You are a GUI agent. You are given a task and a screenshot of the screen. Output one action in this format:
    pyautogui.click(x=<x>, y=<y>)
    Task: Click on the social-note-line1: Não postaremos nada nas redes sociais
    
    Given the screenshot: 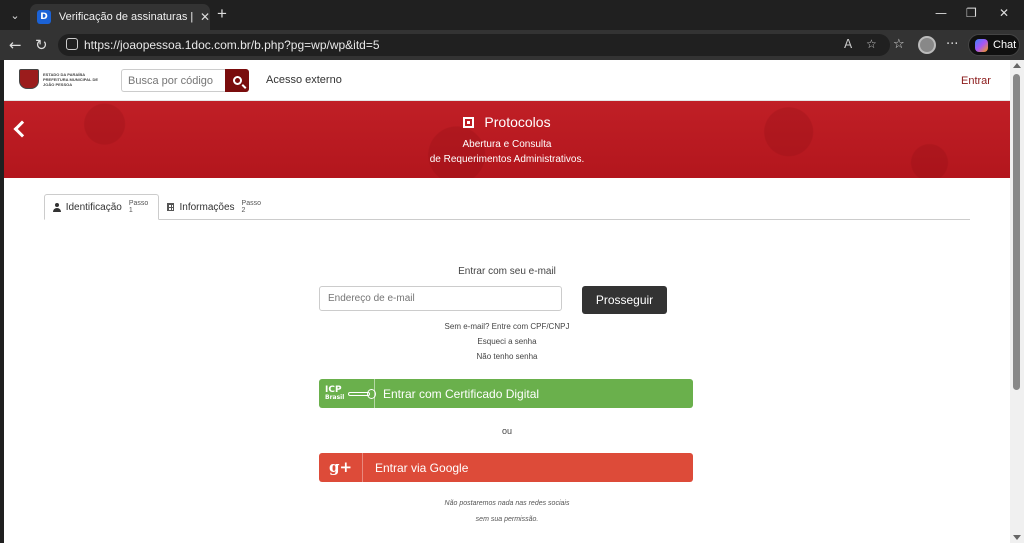 What is the action you would take?
    pyautogui.click(x=507, y=503)
    